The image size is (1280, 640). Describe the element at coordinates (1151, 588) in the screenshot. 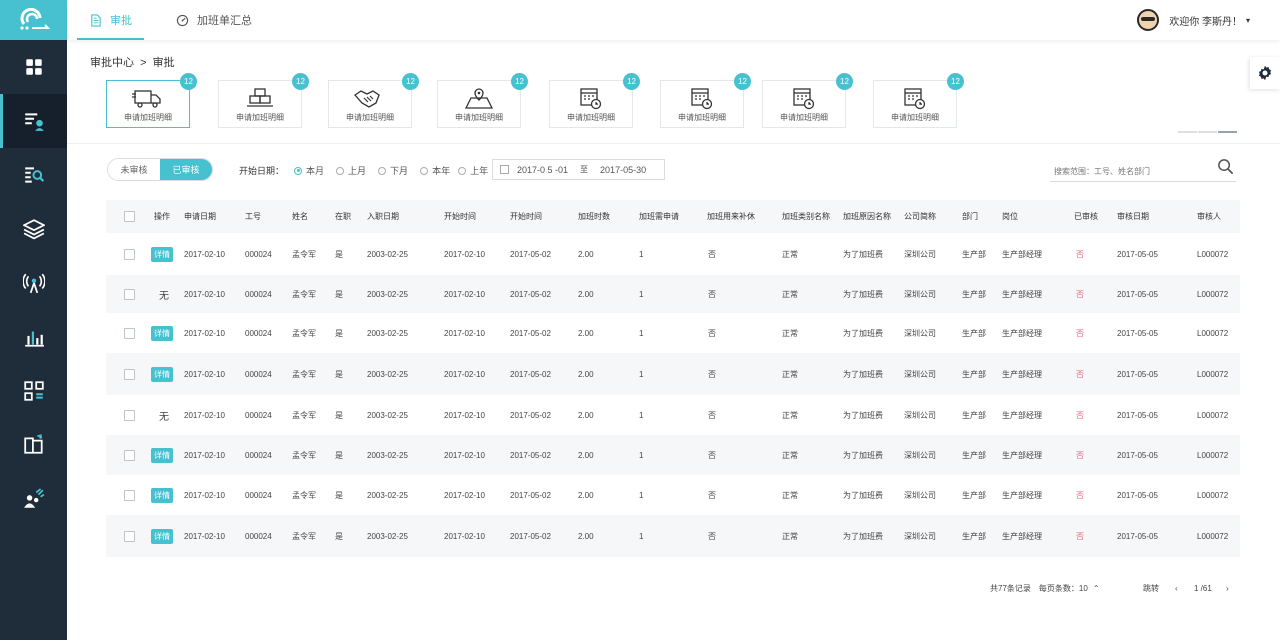

I see `jump-button: 跳转` at that location.